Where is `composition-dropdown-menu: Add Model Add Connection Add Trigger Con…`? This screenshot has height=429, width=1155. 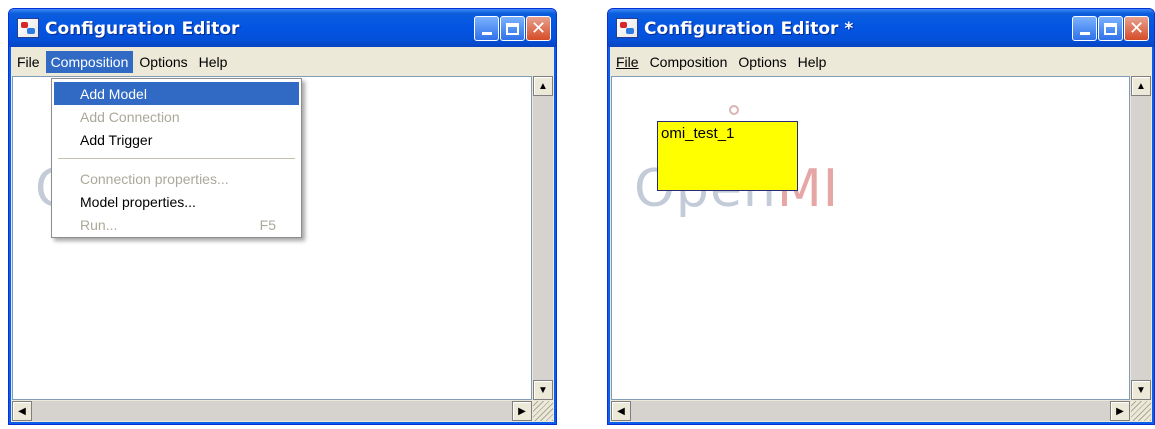
composition-dropdown-menu: Add Model Add Connection Add Trigger Con… is located at coordinates (176, 158).